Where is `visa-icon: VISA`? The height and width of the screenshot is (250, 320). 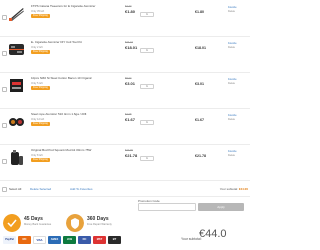 visa-icon: VISA is located at coordinates (39, 240).